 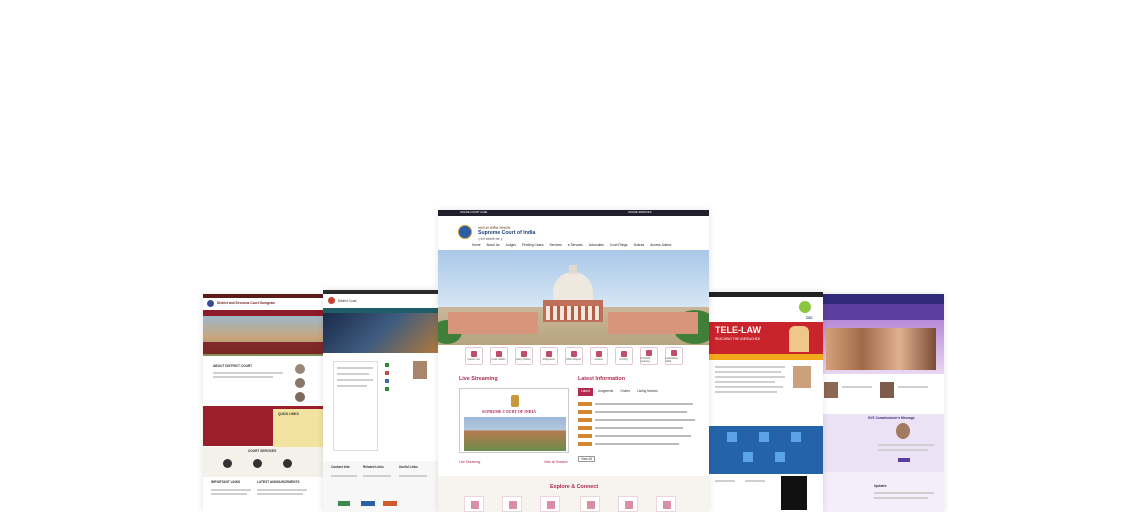 What do you see at coordinates (548, 359) in the screenshot?
I see `tile-label: Judgments` at bounding box center [548, 359].